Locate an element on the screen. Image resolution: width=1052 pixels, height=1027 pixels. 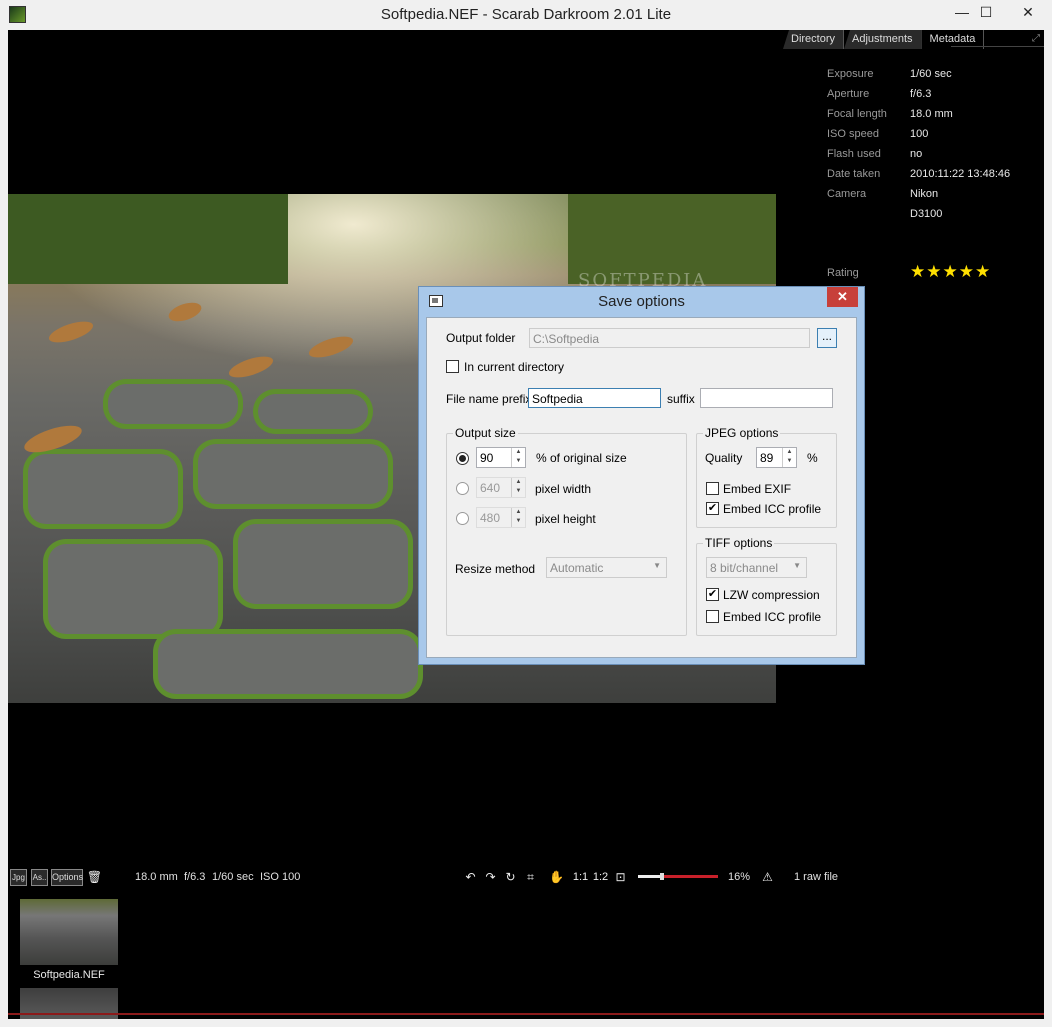
reset-icon: ↻ is located at coordinates (510, 877).